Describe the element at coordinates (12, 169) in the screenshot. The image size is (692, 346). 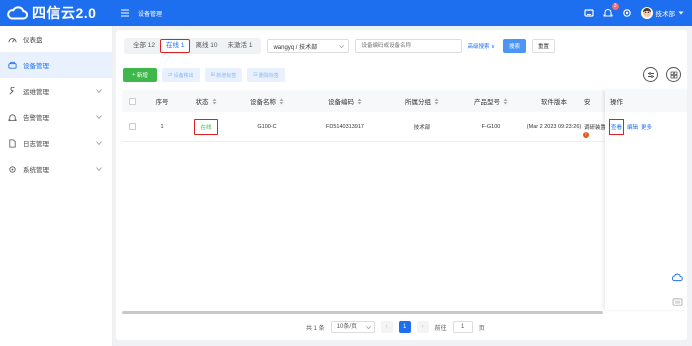
I see `system-gear-icon` at that location.